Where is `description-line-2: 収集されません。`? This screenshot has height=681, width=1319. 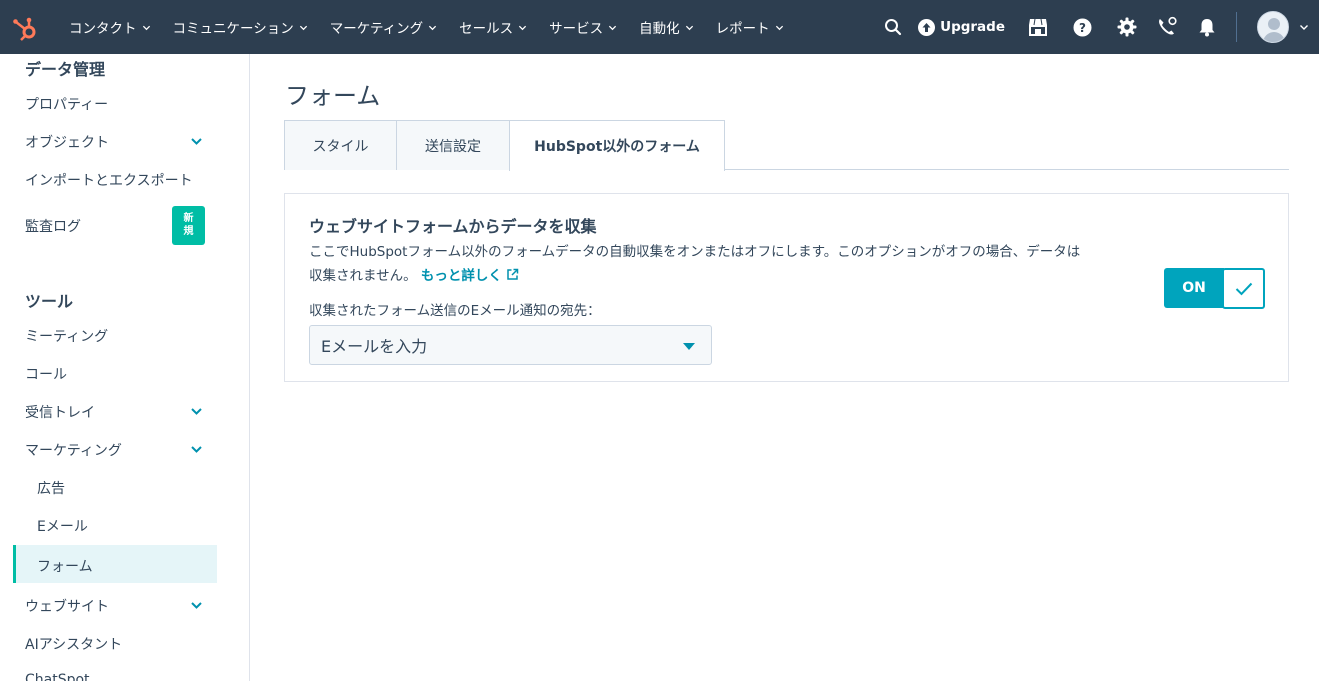
description-line-2: 収集されません。 is located at coordinates (363, 276).